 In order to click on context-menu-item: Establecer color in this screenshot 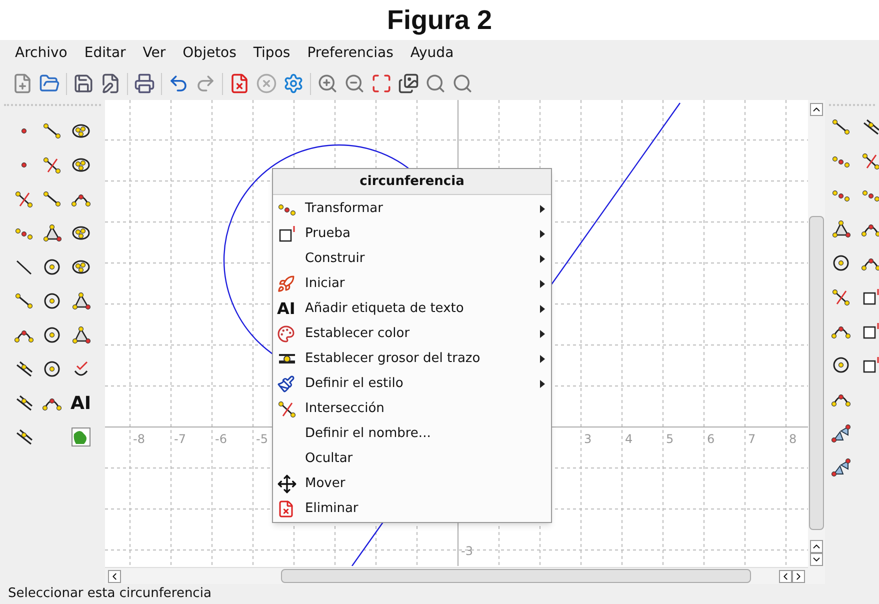, I will do `click(412, 333)`.